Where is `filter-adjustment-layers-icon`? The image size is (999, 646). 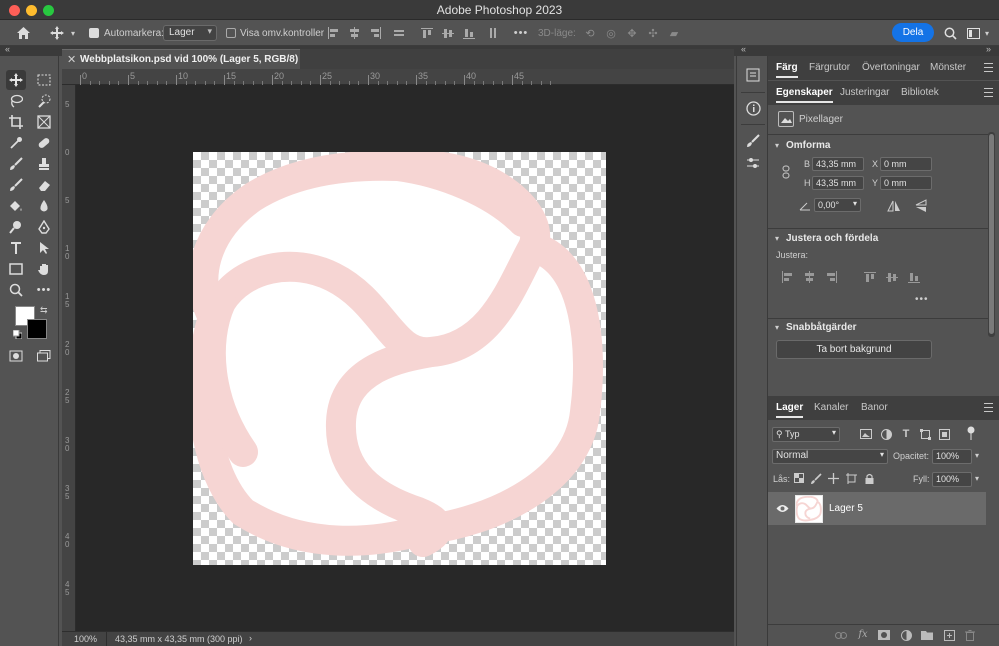 filter-adjustment-layers-icon is located at coordinates (886, 434).